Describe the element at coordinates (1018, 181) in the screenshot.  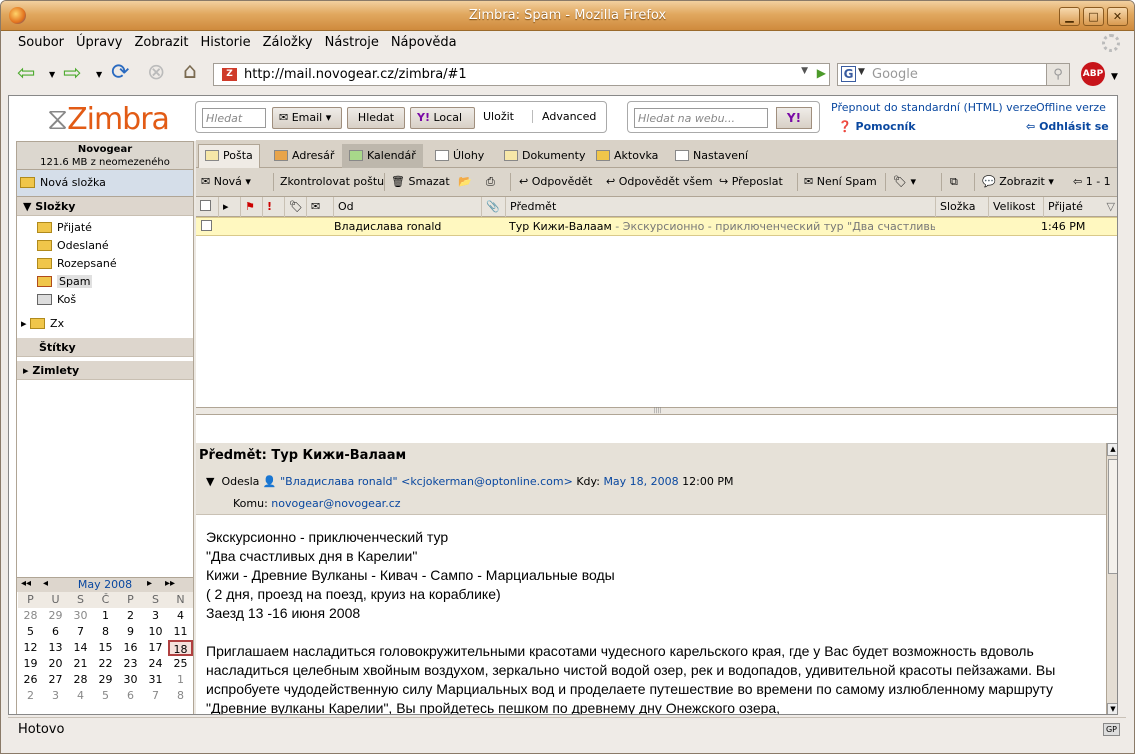
I see `view-button: 💬 Zobrazit ▾` at that location.